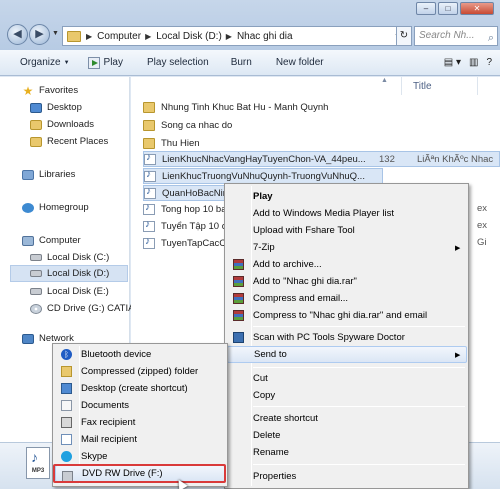 The image size is (500, 489). Describe the element at coordinates (347, 230) in the screenshot. I see `menu-item-upload-fshare: Upload with Fshare Tool` at that location.